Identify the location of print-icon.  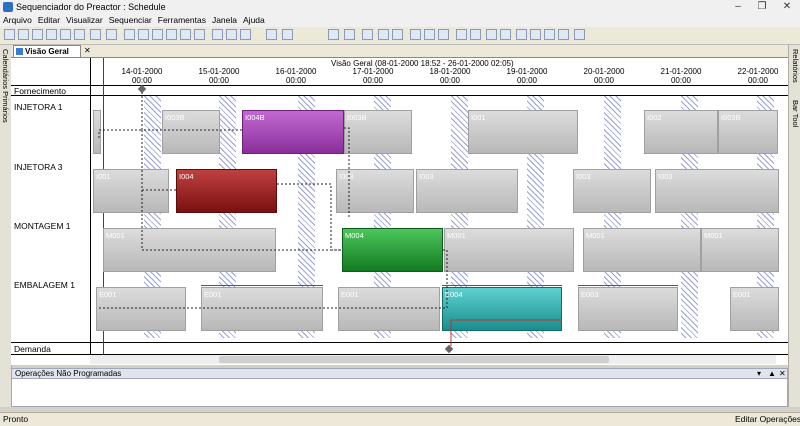
(37, 34).